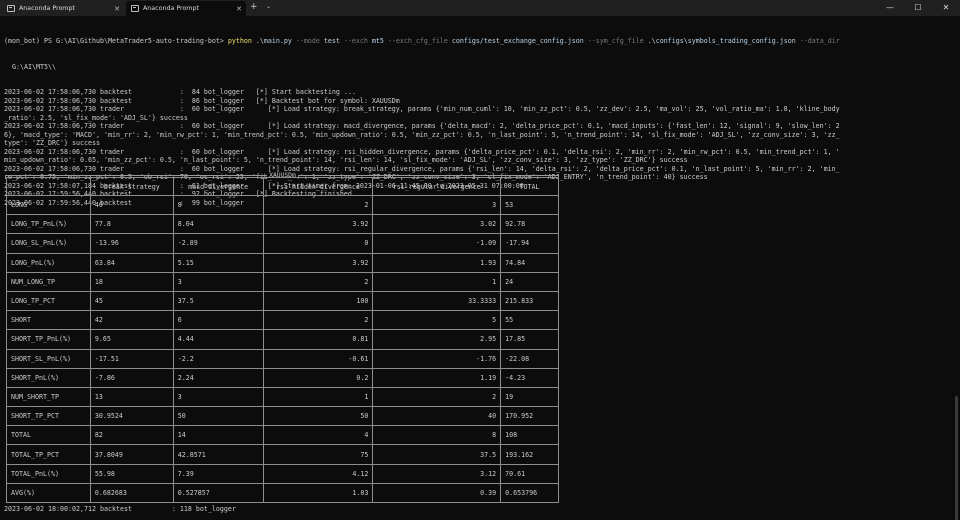 This screenshot has width=960, height=520. Describe the element at coordinates (946, 8) in the screenshot. I see `close-button: ✕` at that location.